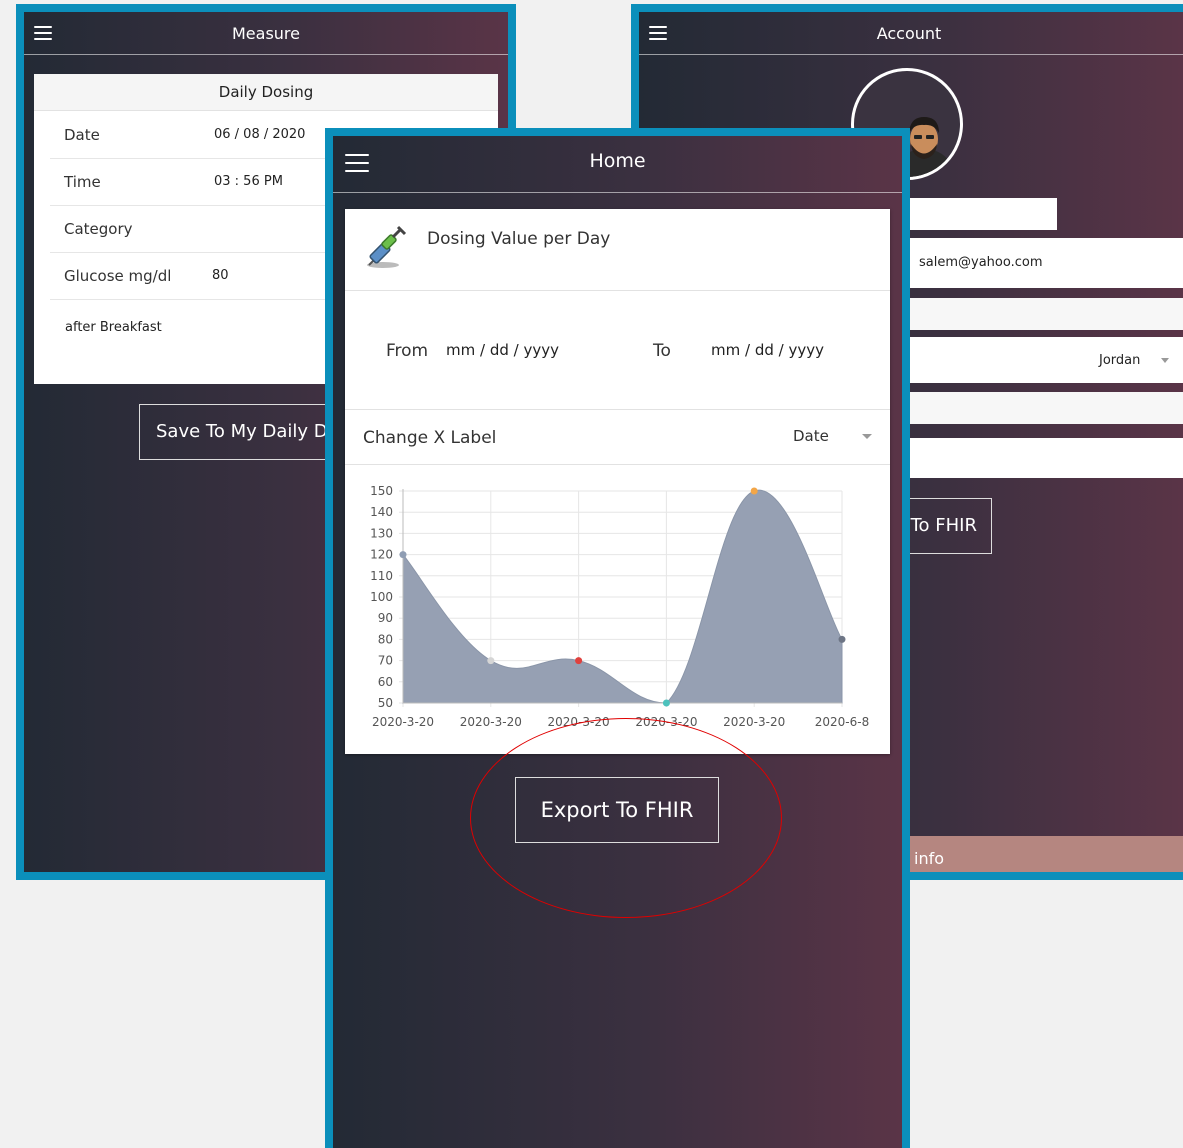 Image resolution: width=1183 pixels, height=1148 pixels. Describe the element at coordinates (220, 275) in the screenshot. I see `glucose-input: 80` at that location.